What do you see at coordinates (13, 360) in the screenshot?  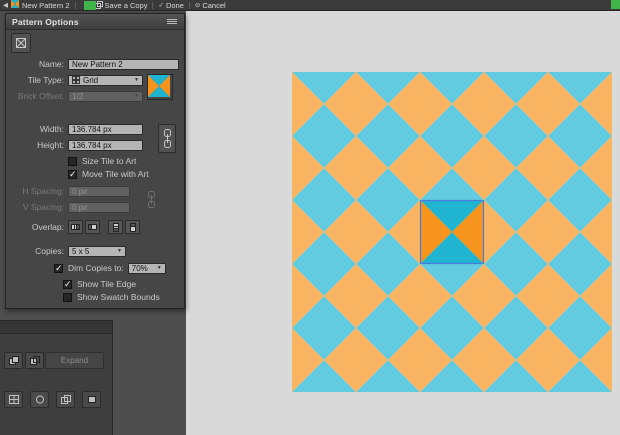 I see `unite-icon` at bounding box center [13, 360].